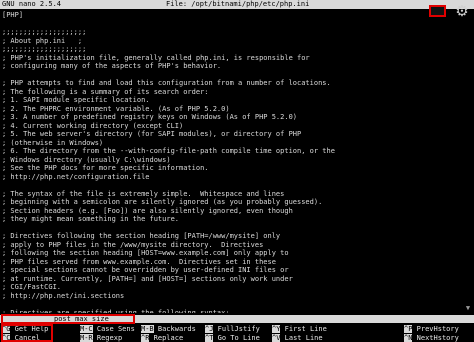 The image size is (474, 342). Describe the element at coordinates (435, 338) in the screenshot. I see `shortcut-label: NextHstory` at that location.